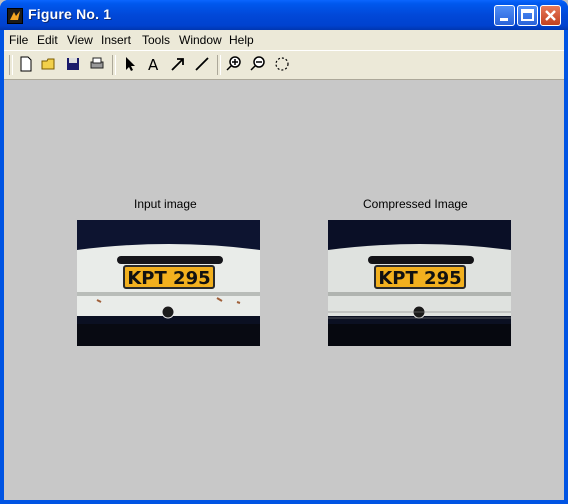 This screenshot has height=504, width=568. Describe the element at coordinates (234, 64) in the screenshot. I see `zoom-in-icon` at that location.